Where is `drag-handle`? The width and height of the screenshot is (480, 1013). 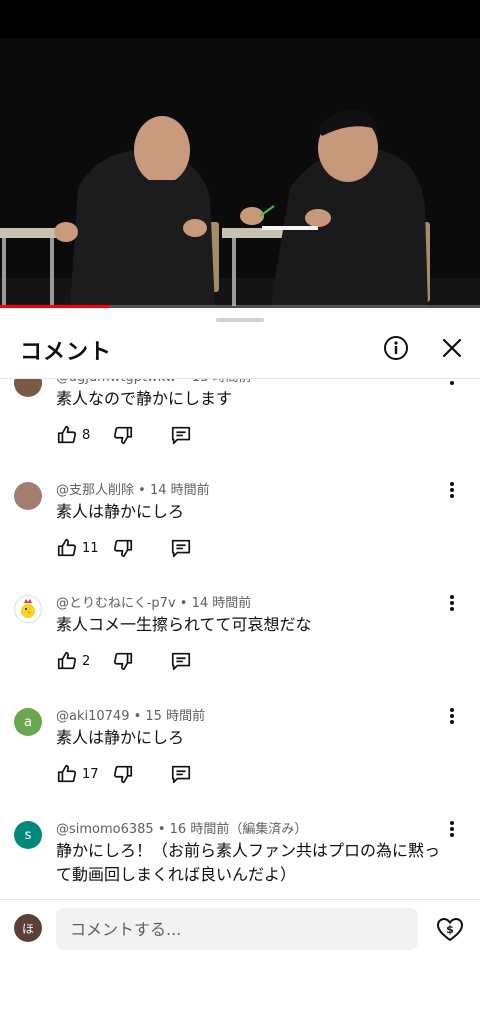
drag-handle is located at coordinates (240, 320).